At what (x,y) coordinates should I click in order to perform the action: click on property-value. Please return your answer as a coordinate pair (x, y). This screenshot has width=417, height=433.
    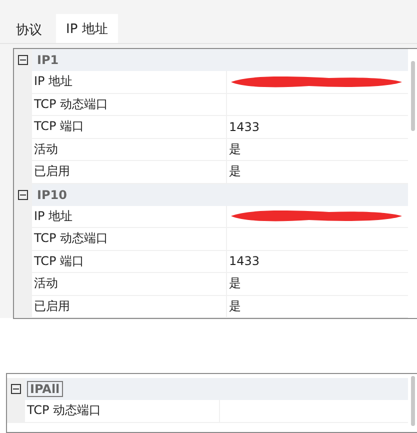
    Looking at the image, I should click on (317, 217).